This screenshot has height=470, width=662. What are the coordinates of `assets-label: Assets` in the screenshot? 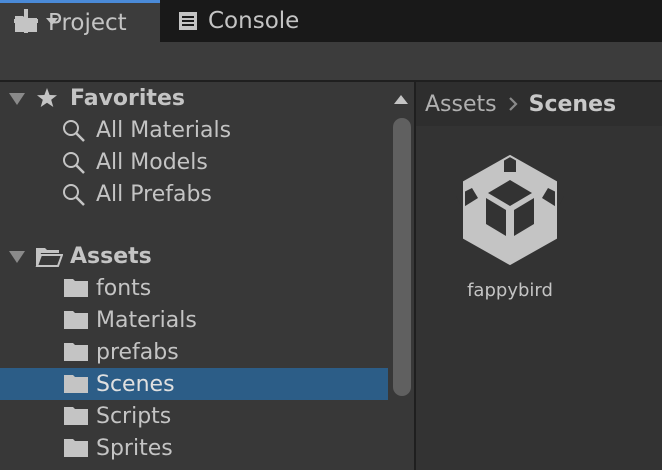 It's located at (111, 256).